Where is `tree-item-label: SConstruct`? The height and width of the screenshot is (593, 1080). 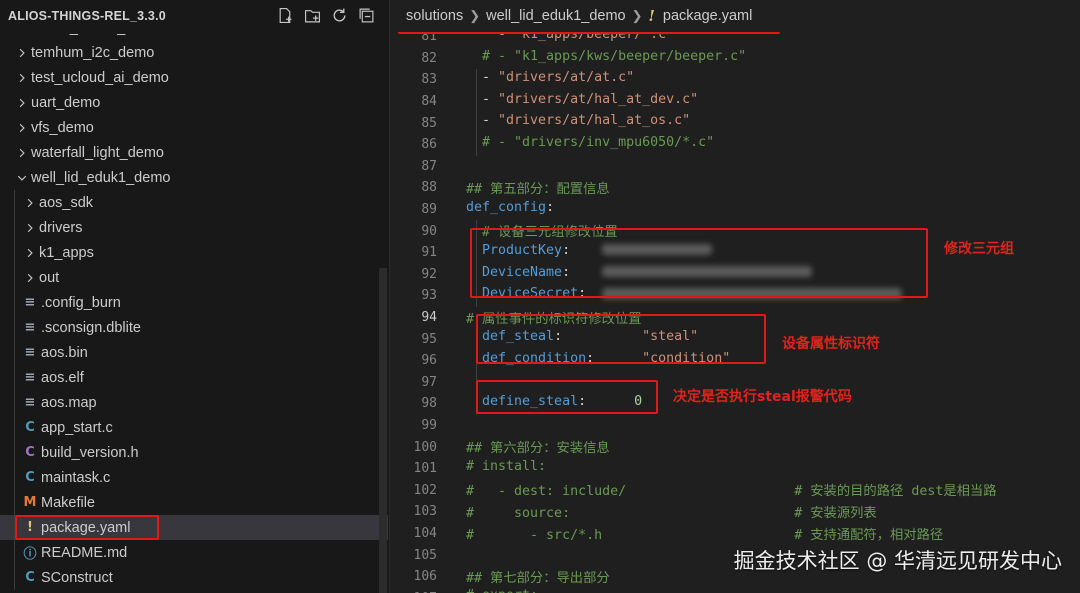 tree-item-label: SConstruct is located at coordinates (77, 577).